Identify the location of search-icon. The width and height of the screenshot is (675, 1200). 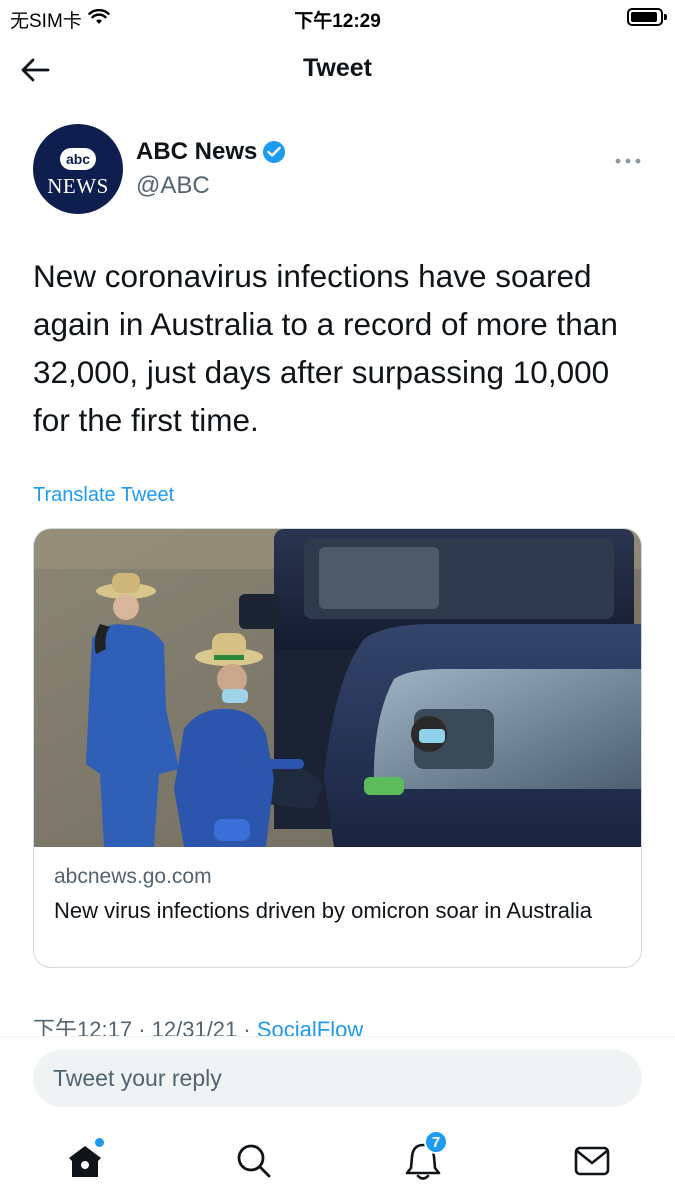
(254, 1161).